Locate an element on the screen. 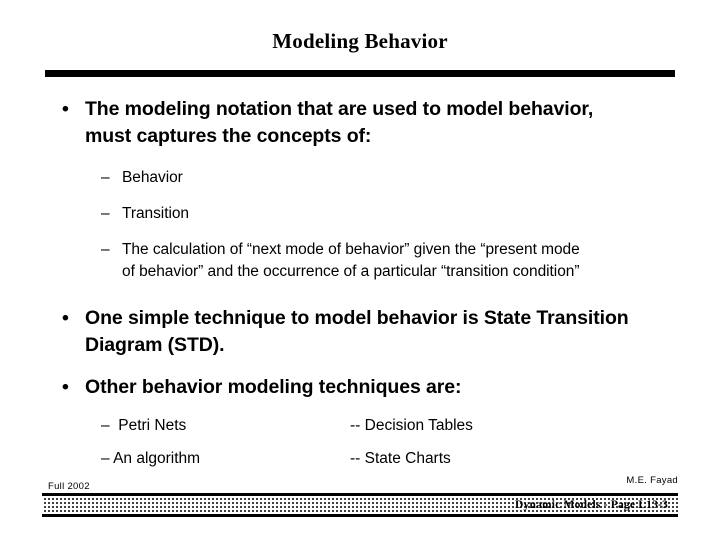 The image size is (720, 540). techniques-row: – Petri Nets -- Decision Tables is located at coordinates (360, 431).